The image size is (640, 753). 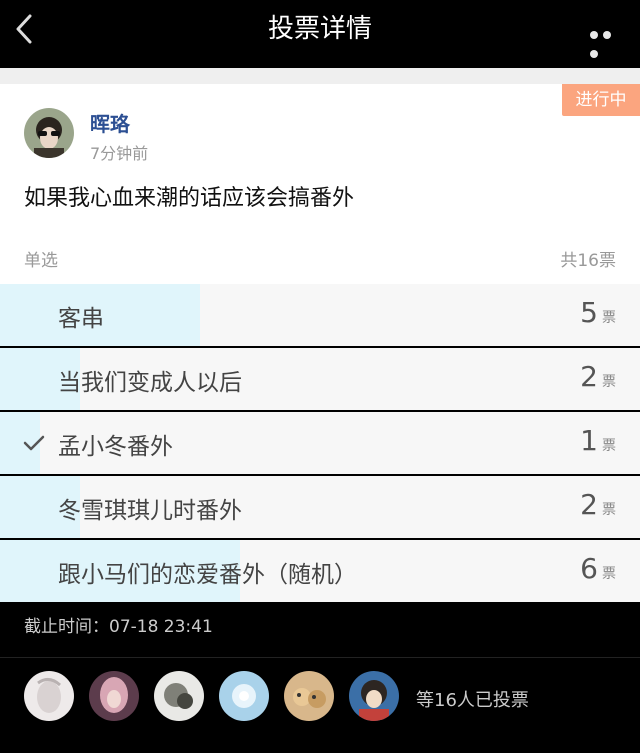 I want to click on poll-question: 如果我心血来潮的话应该会搞番外, so click(x=189, y=198).